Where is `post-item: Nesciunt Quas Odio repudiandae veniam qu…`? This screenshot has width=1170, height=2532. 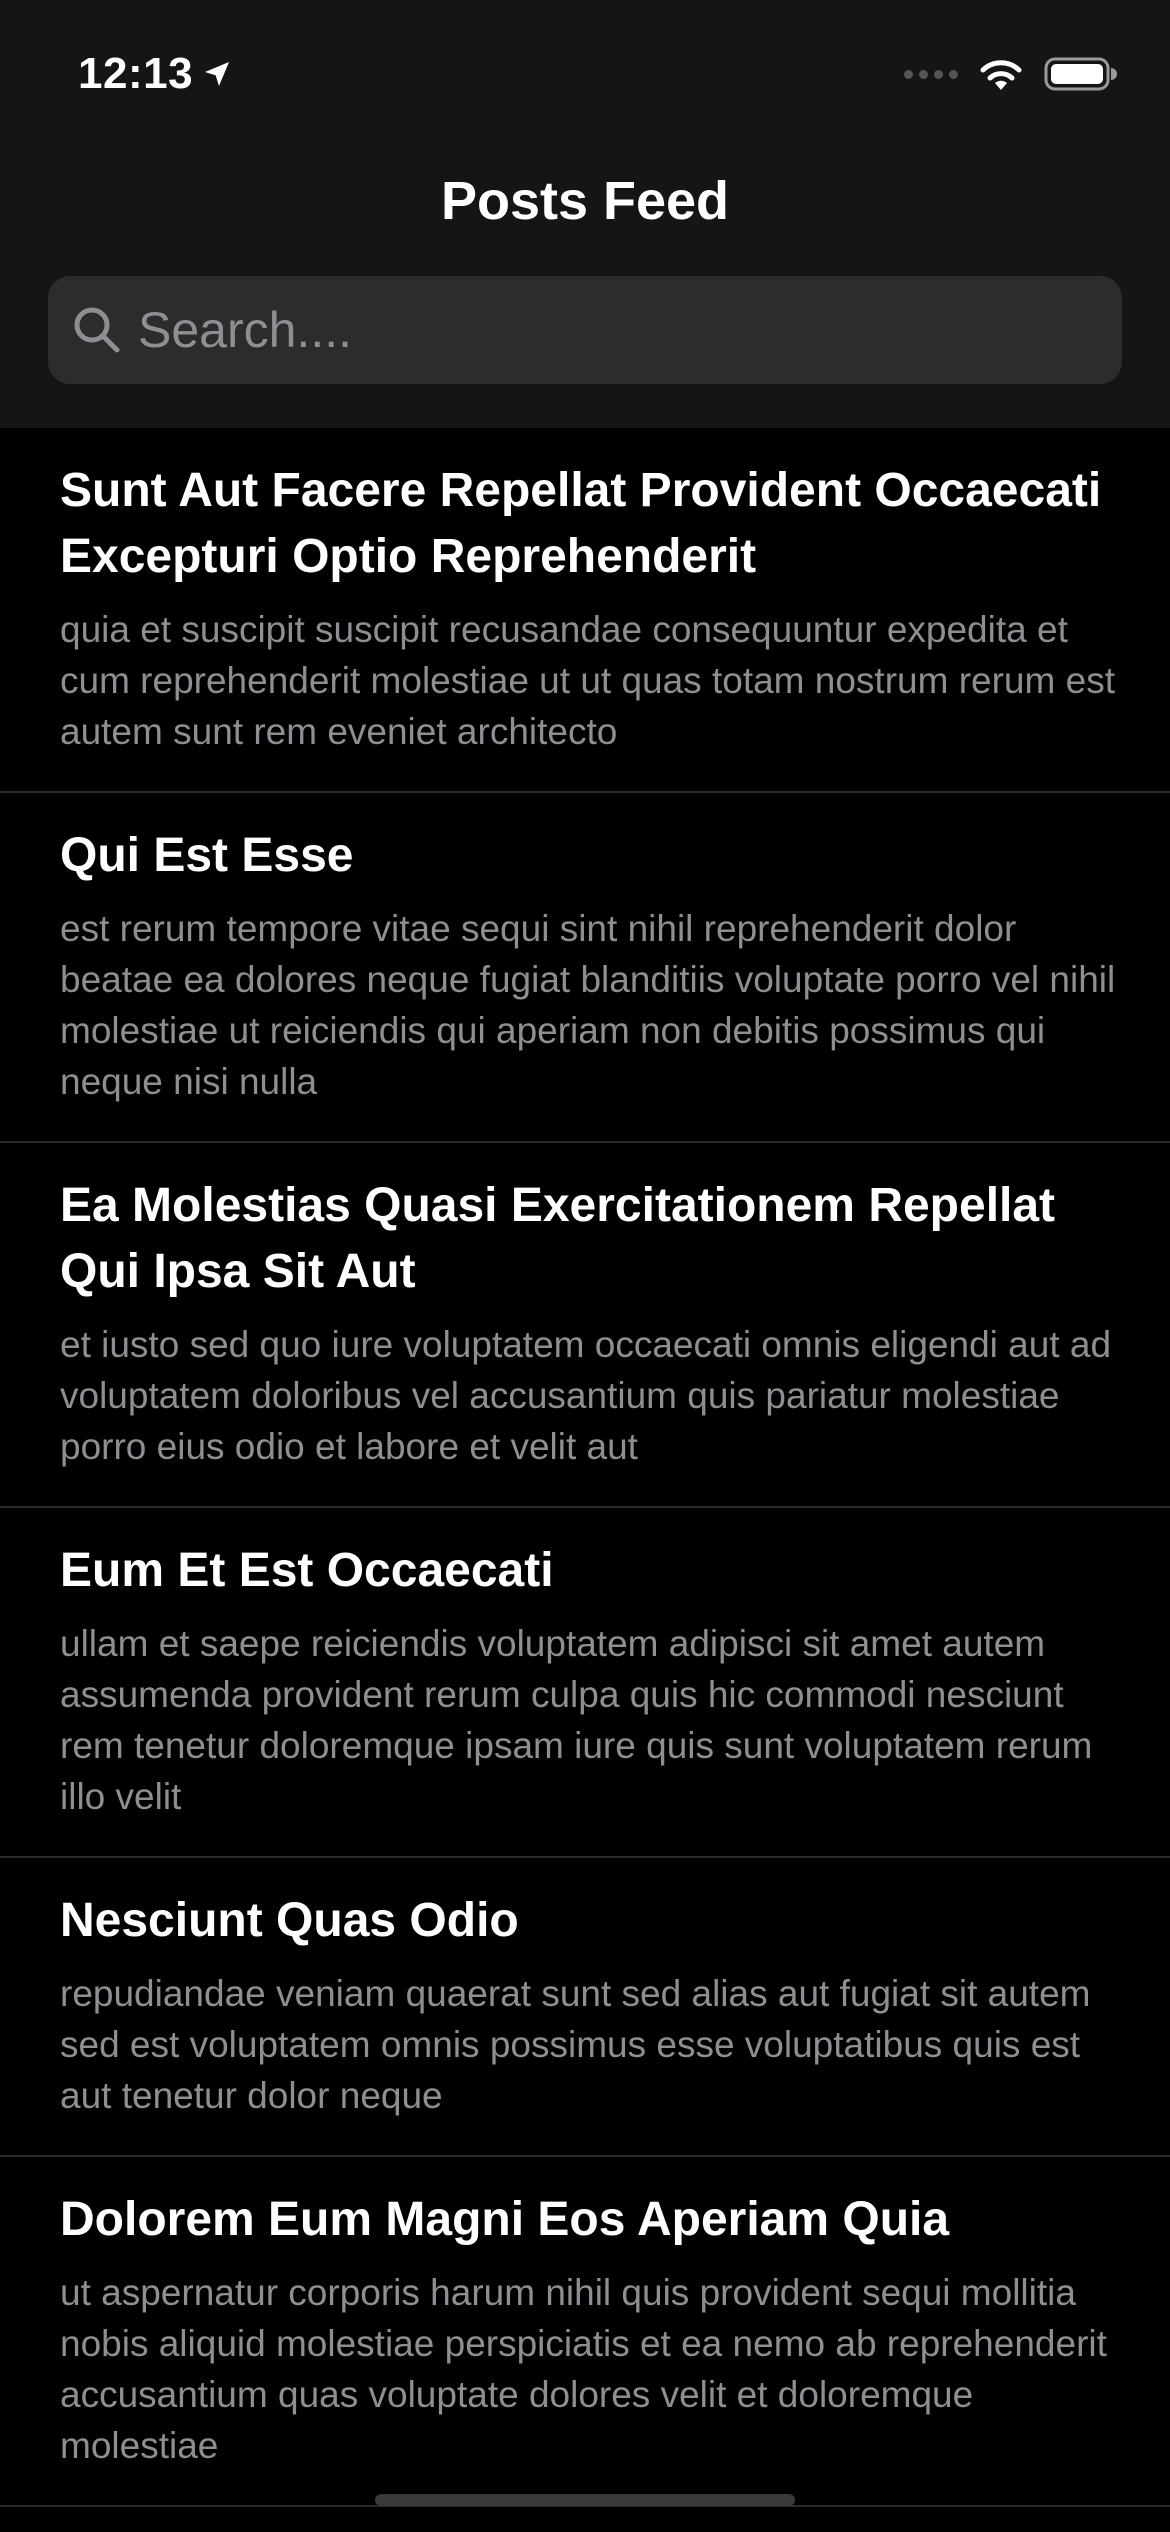 post-item: Nesciunt Quas Odio repudiandae veniam qu… is located at coordinates (585, 2007).